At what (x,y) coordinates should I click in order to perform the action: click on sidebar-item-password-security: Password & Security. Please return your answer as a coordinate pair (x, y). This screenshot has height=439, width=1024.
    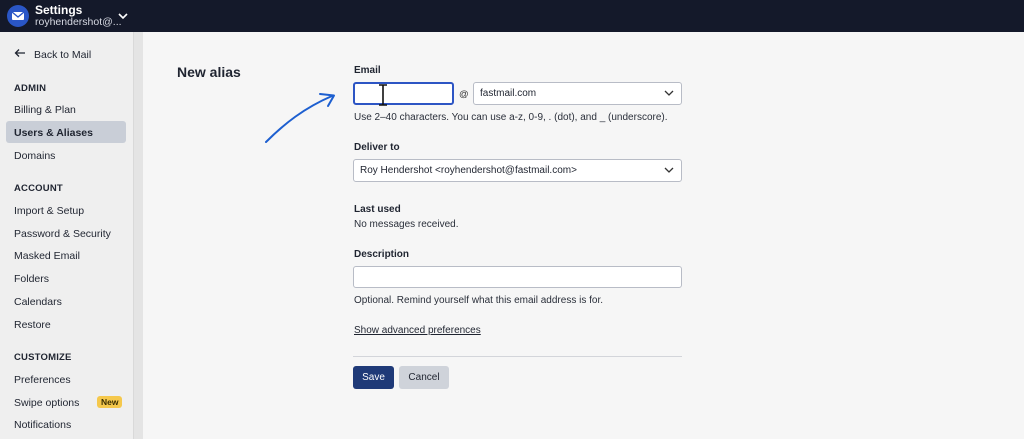
    Looking at the image, I should click on (62, 234).